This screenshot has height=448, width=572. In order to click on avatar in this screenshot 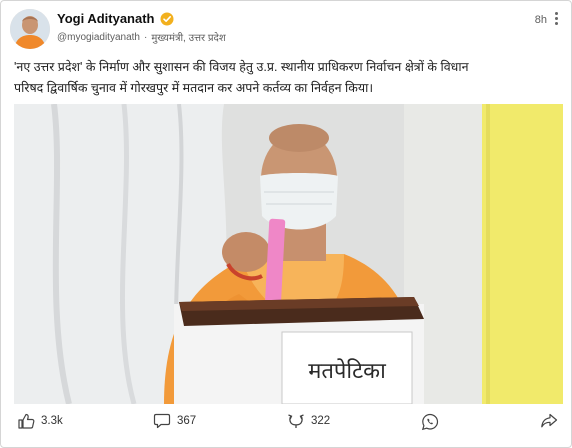, I will do `click(30, 29)`.